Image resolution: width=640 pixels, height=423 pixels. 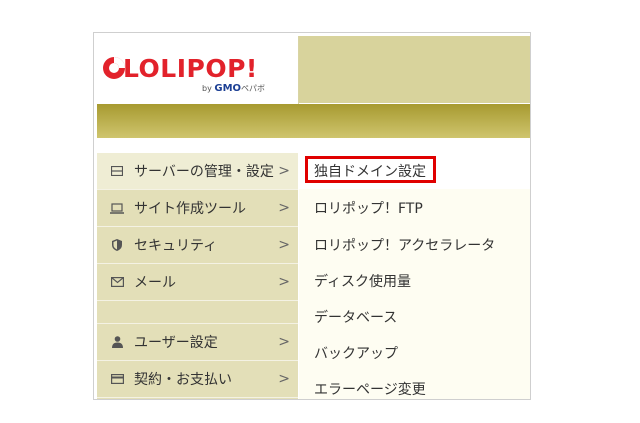 What do you see at coordinates (368, 209) in the screenshot?
I see `submenu-item-label: ロリポップ！FTP` at bounding box center [368, 209].